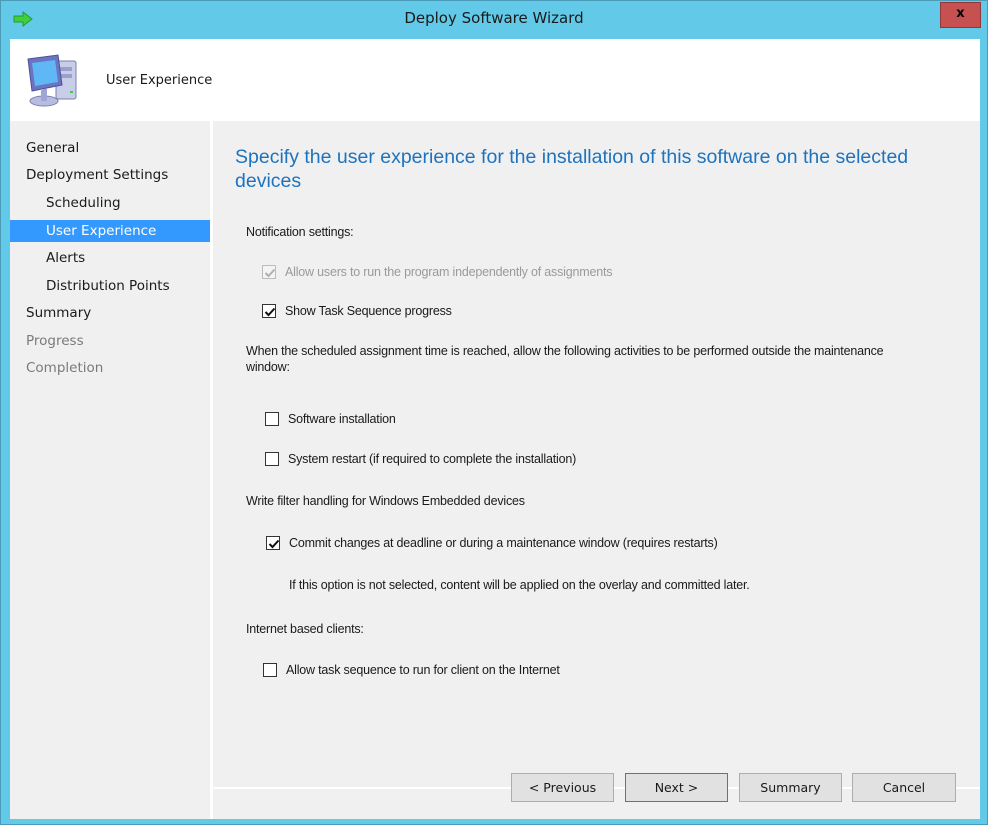 Image resolution: width=988 pixels, height=825 pixels. Describe the element at coordinates (52, 80) in the screenshot. I see `computer-icon` at that location.